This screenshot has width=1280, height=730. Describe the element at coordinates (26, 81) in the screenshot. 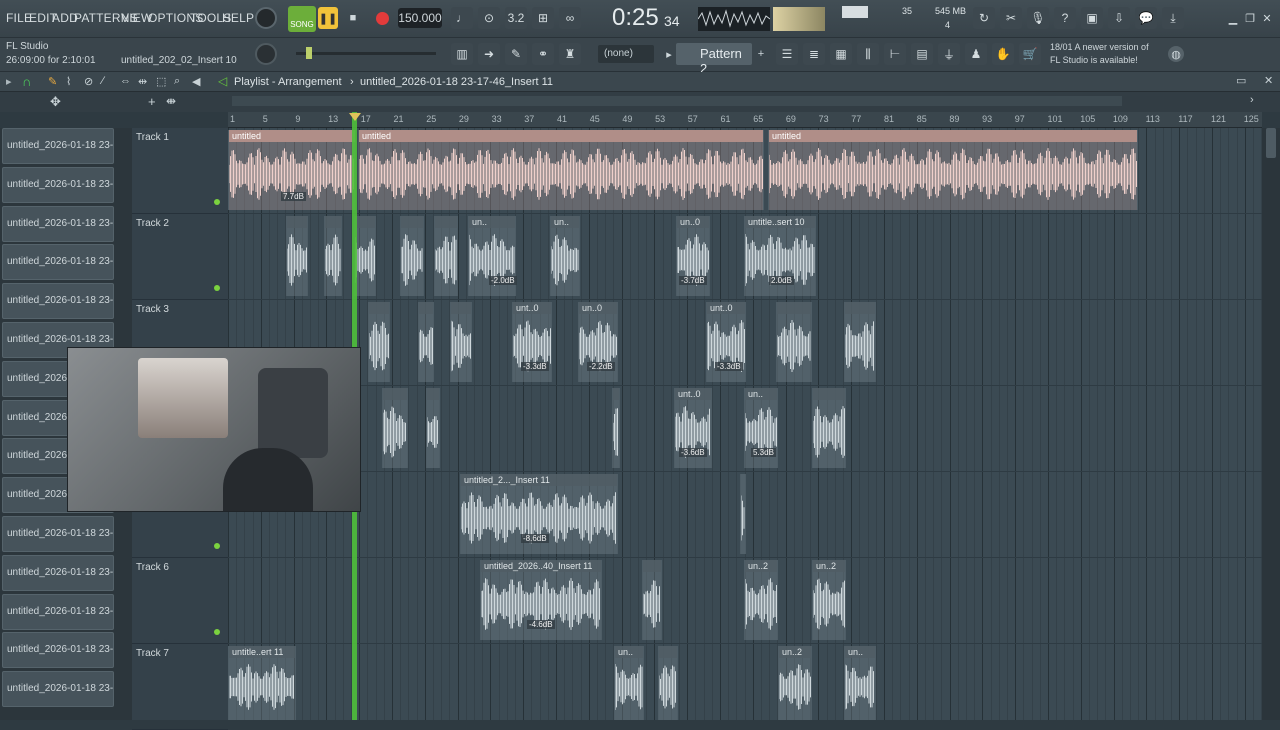

I see `magnet-icon: ∩` at that location.